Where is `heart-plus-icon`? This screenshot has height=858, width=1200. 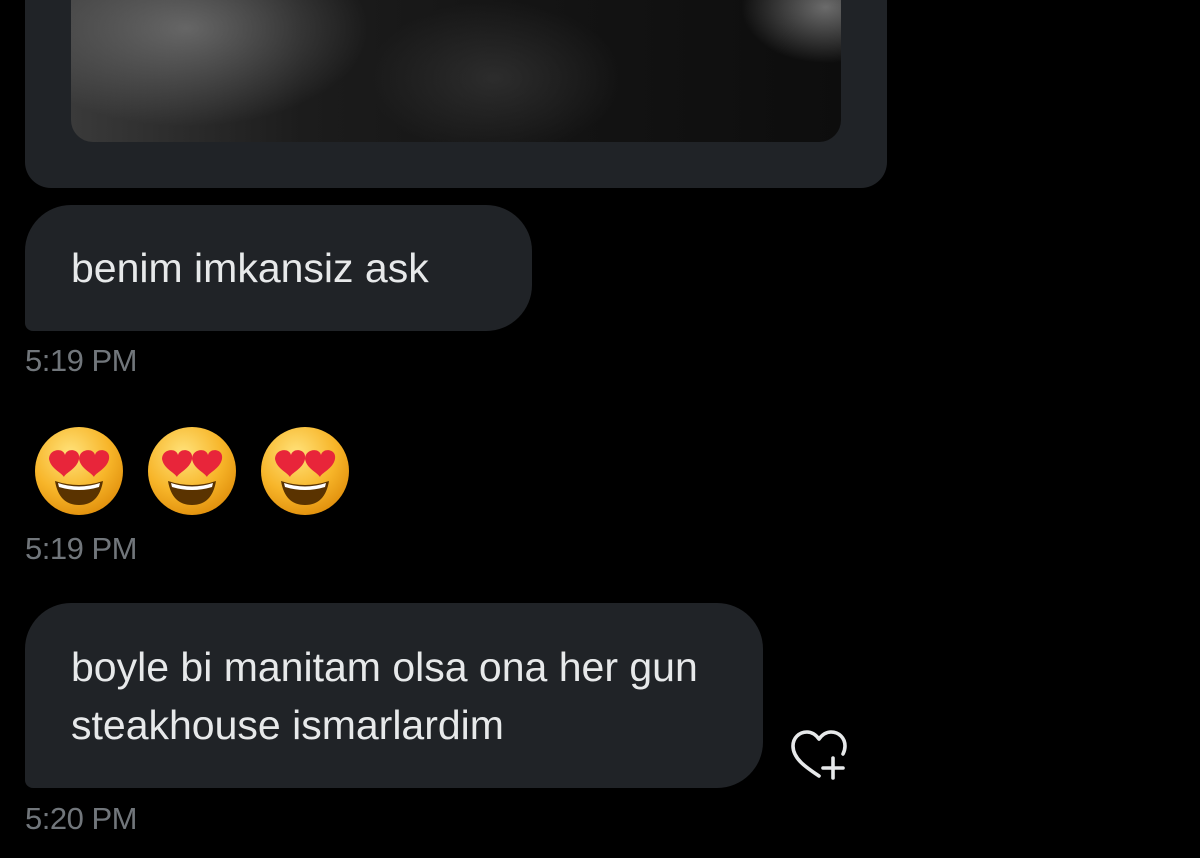
heart-plus-icon is located at coordinates (819, 755).